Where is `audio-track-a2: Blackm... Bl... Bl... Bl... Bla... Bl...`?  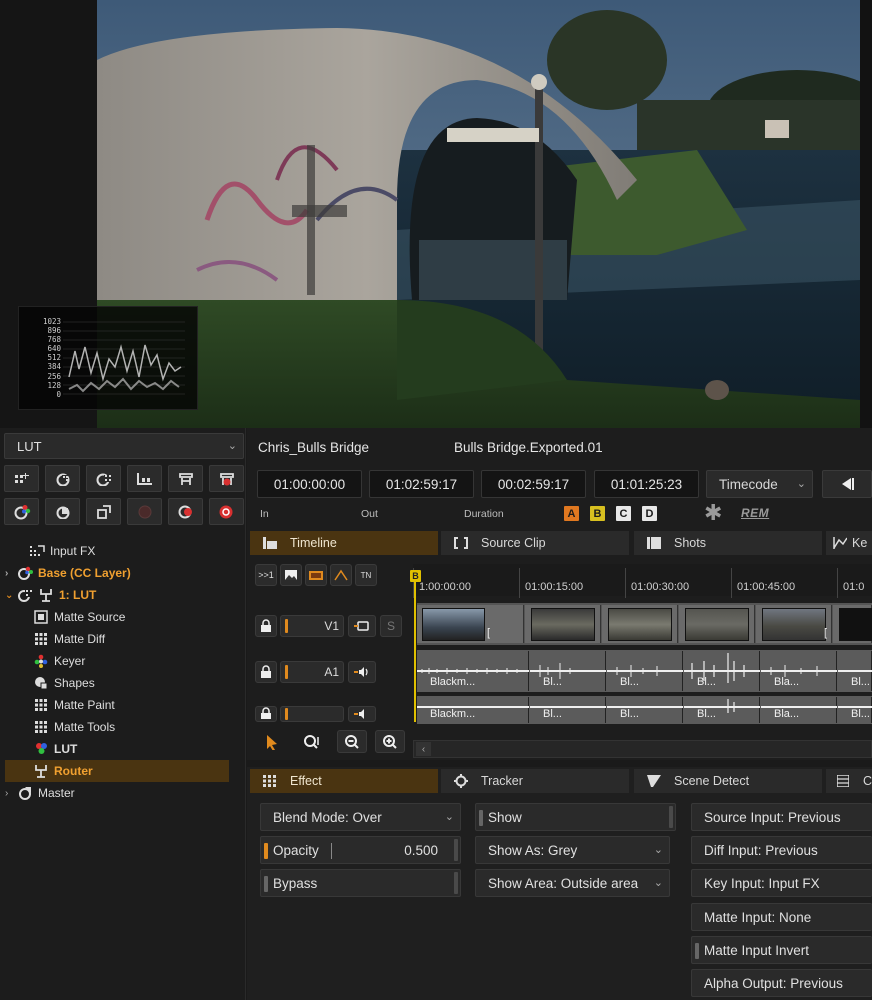
audio-track-a2: Blackm... Bl... Bl... Bl... Bla... Bl... is located at coordinates (644, 710).